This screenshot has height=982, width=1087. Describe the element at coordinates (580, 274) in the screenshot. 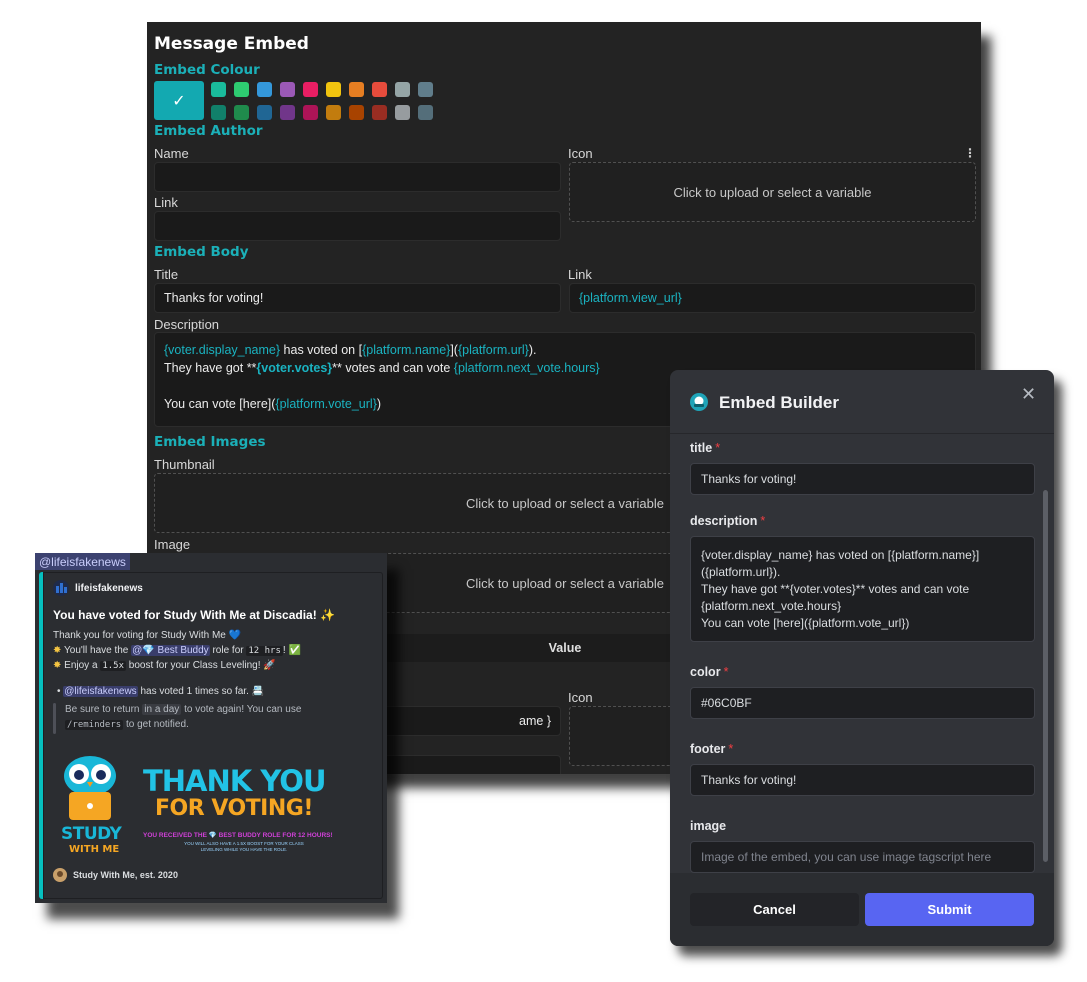

I see `body-link-label: Link` at that location.